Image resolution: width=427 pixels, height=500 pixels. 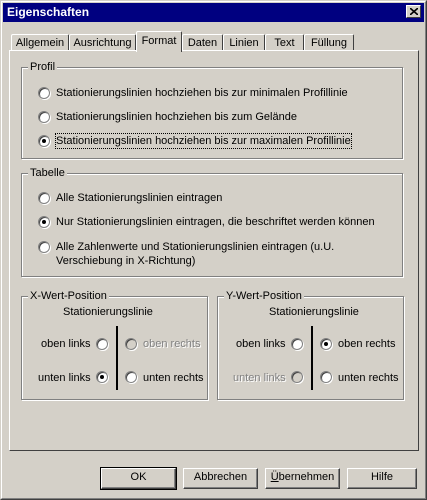 I want to click on tab-daten: Daten, so click(x=202, y=42).